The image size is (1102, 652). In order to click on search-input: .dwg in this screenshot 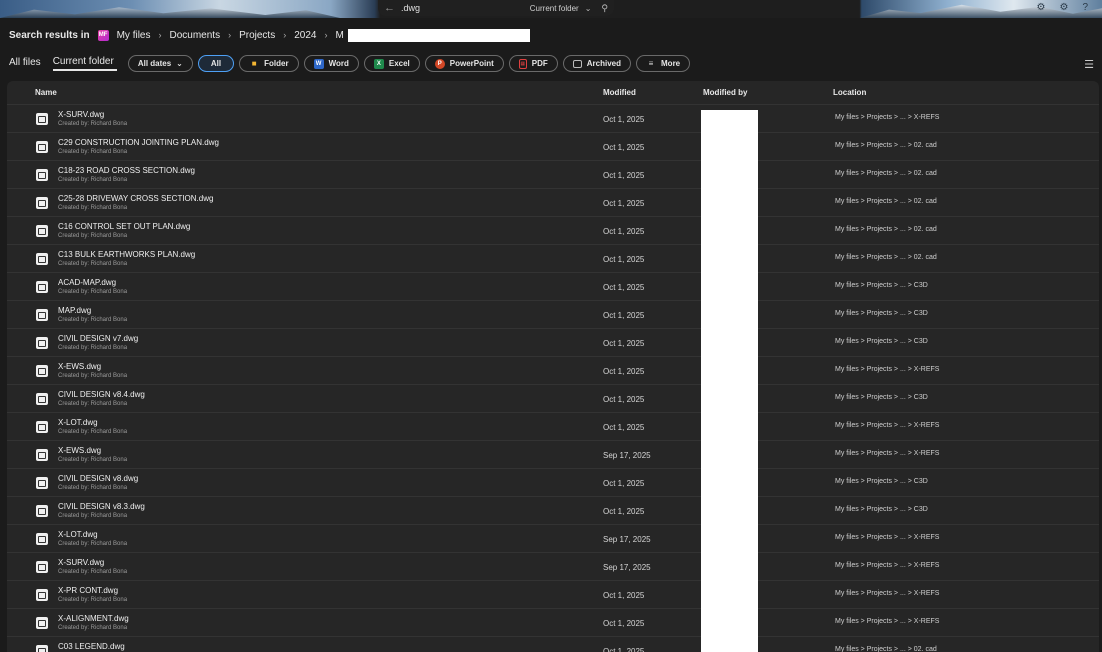, I will do `click(461, 8)`.